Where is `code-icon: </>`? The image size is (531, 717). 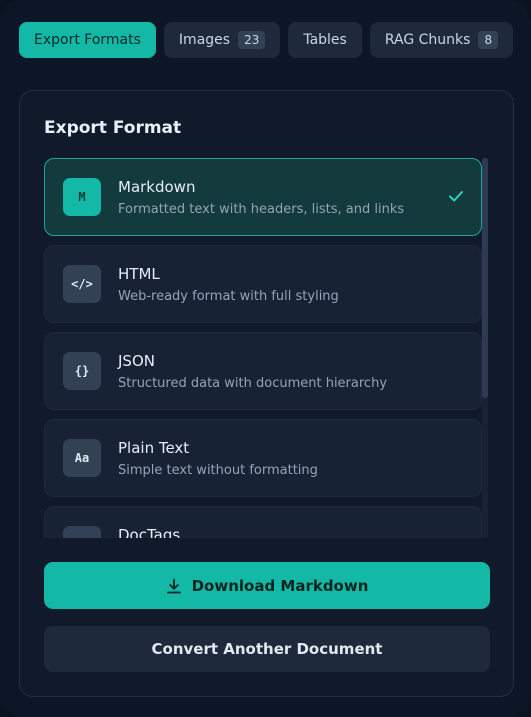
code-icon: </> is located at coordinates (82, 284).